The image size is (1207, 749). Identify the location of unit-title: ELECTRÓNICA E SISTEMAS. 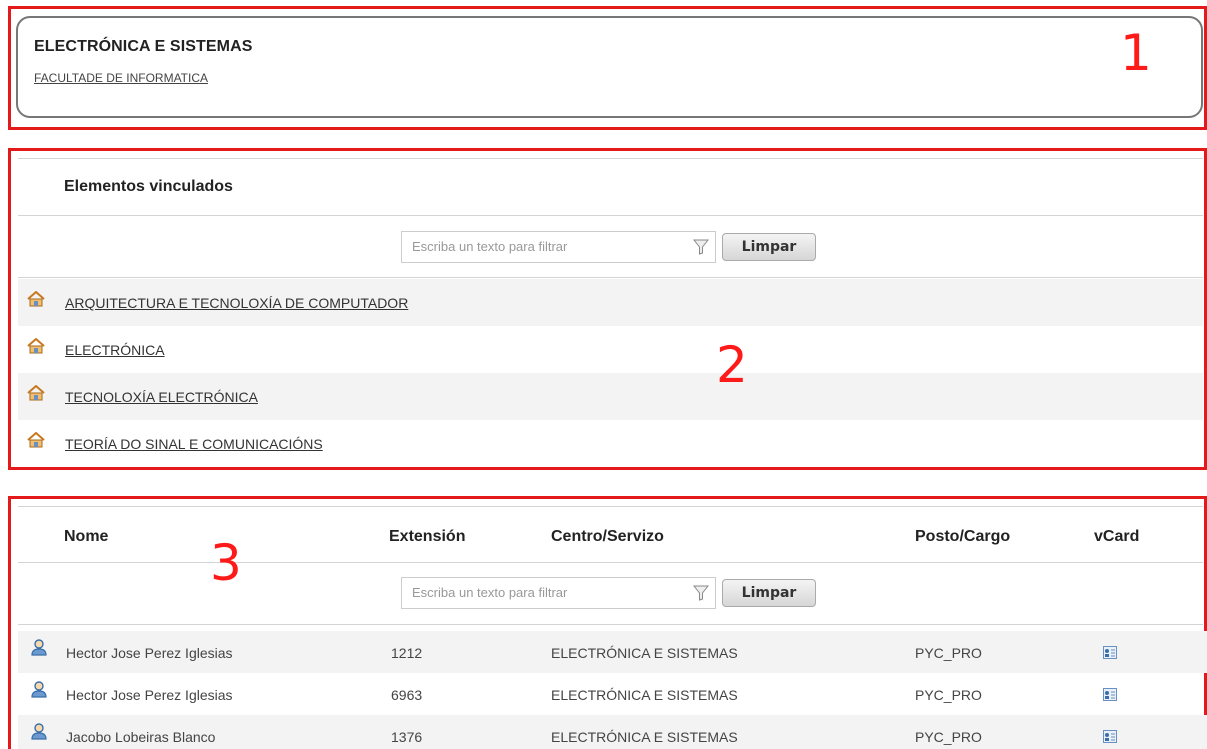
(143, 46).